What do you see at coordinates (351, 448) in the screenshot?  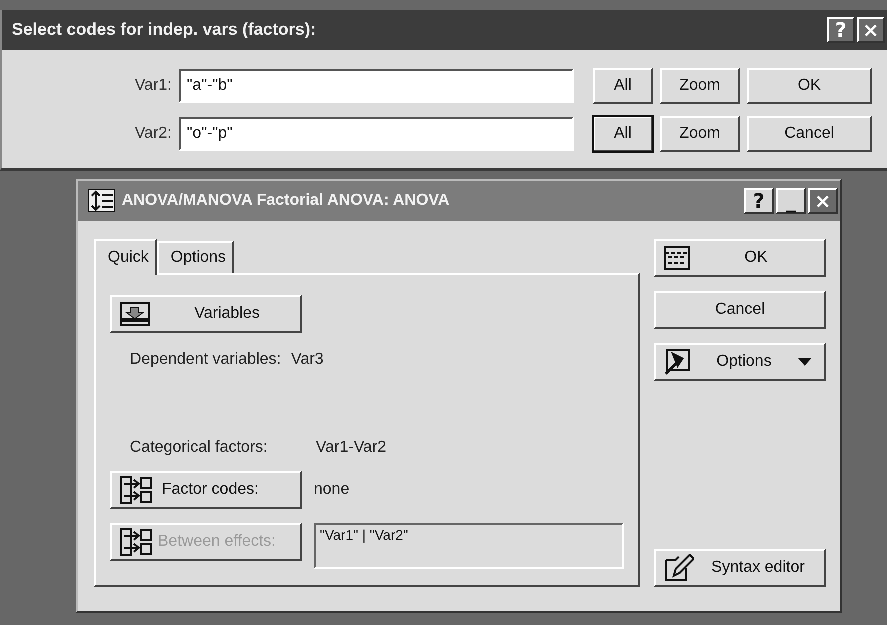 I see `field-value: Var1-Var2` at bounding box center [351, 448].